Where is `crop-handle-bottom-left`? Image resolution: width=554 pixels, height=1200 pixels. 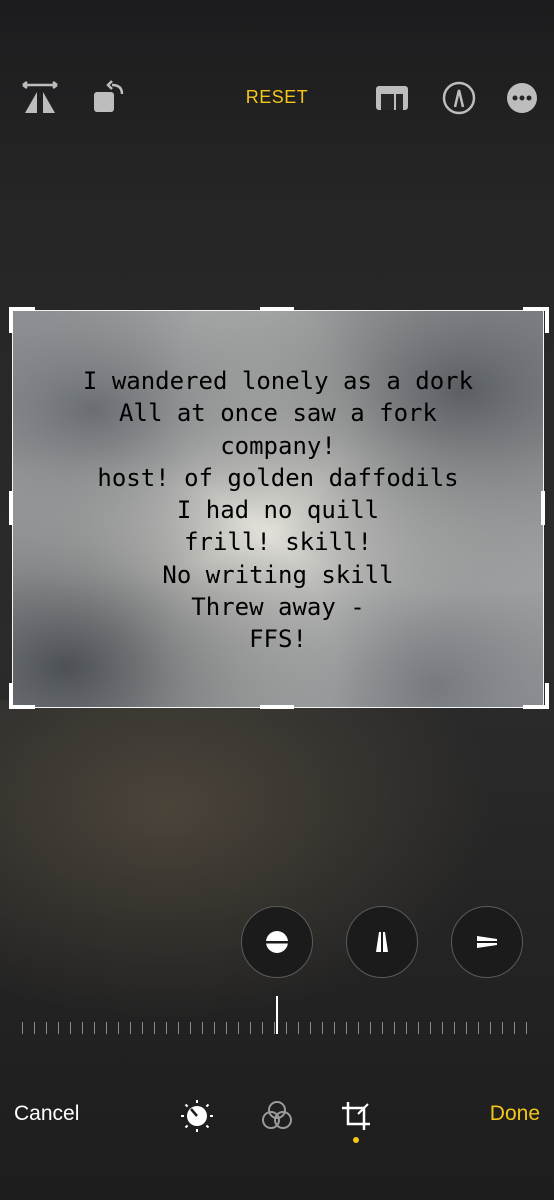
crop-handle-bottom-left is located at coordinates (22, 696).